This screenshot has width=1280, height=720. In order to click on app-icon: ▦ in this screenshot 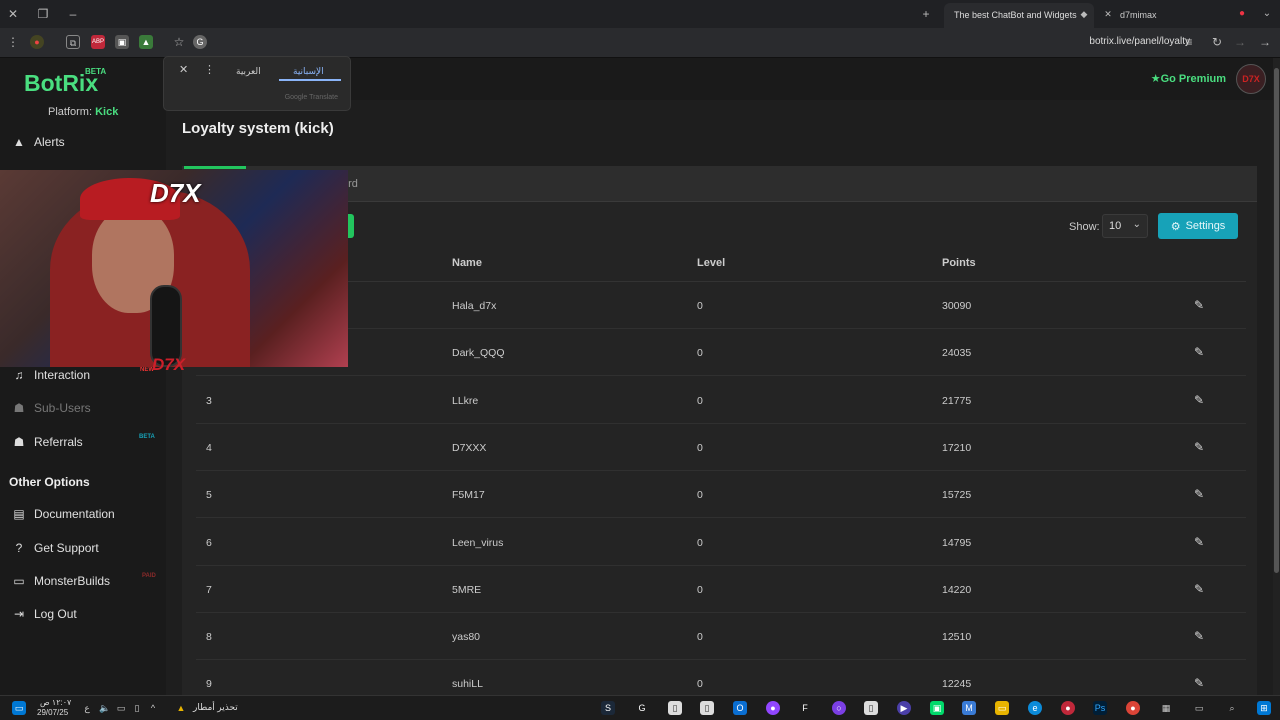, I will do `click(1166, 708)`.